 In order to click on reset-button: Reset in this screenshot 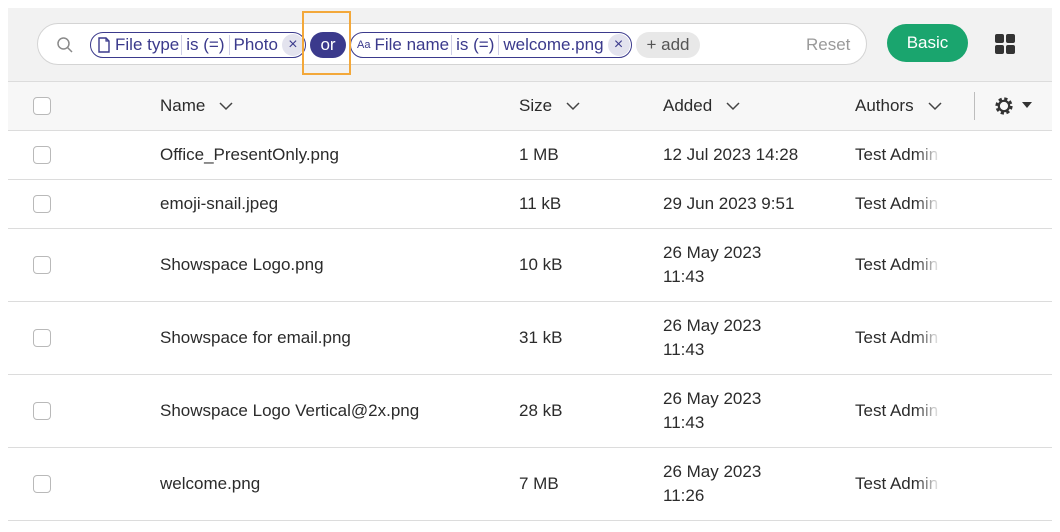, I will do `click(828, 45)`.